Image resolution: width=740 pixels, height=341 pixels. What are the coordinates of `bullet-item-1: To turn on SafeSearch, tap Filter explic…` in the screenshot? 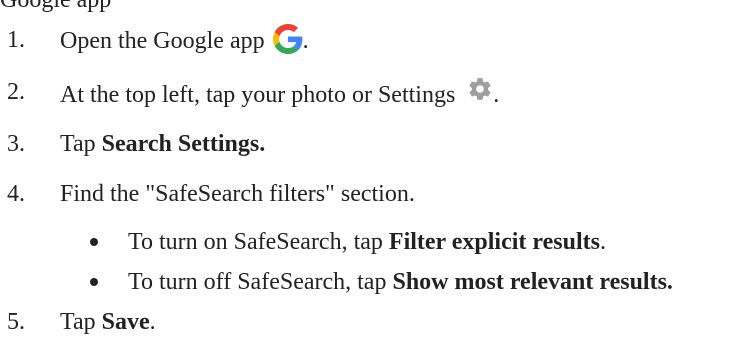 It's located at (370, 242).